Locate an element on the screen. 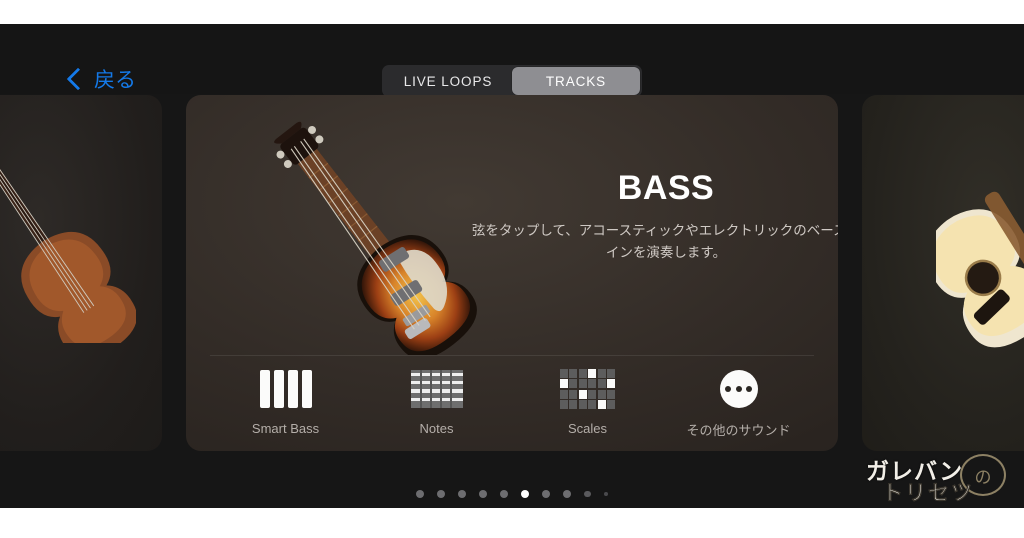  option-smart-bass: Smart Bass is located at coordinates (285, 403).